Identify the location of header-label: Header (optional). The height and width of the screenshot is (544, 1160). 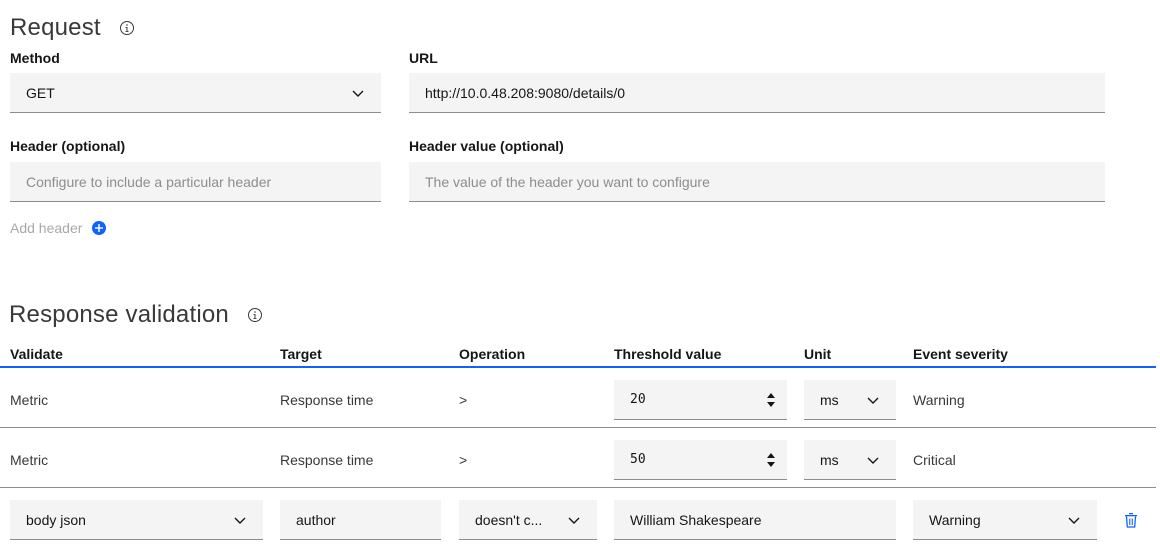
(68, 146).